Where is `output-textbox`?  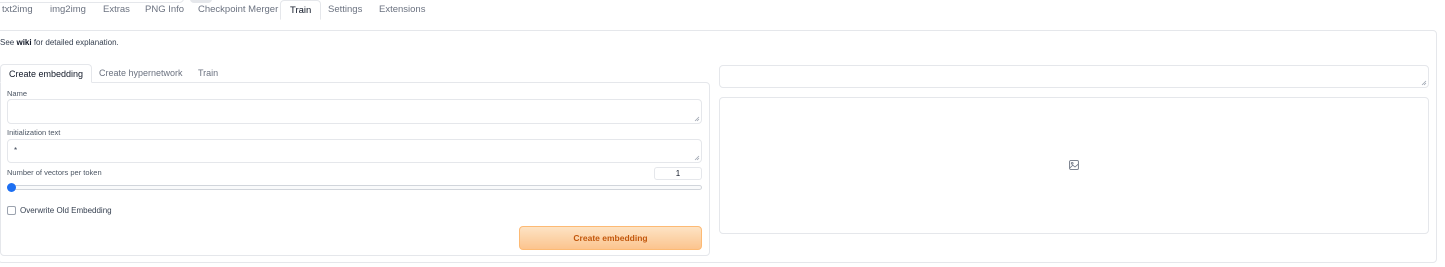 output-textbox is located at coordinates (1074, 76).